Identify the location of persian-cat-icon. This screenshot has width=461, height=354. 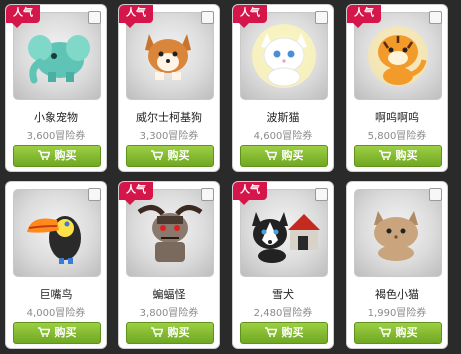
(284, 56).